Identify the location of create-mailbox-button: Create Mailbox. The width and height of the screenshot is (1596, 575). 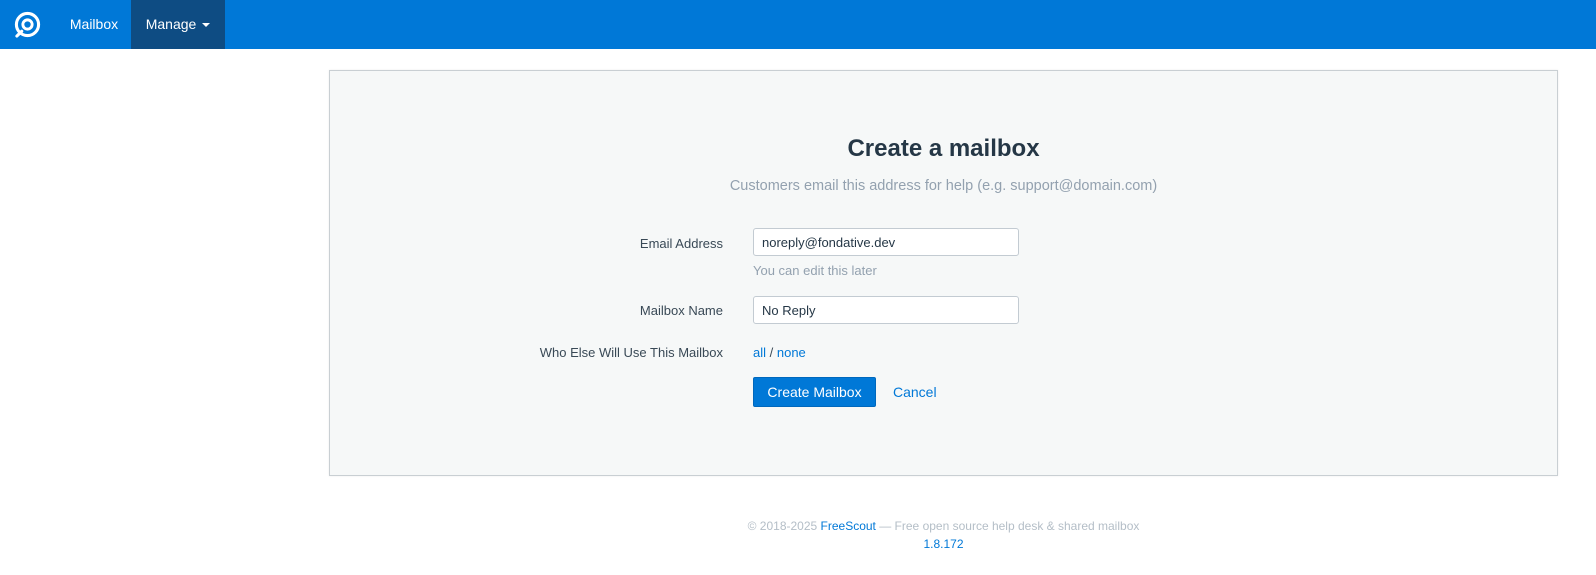
(814, 392).